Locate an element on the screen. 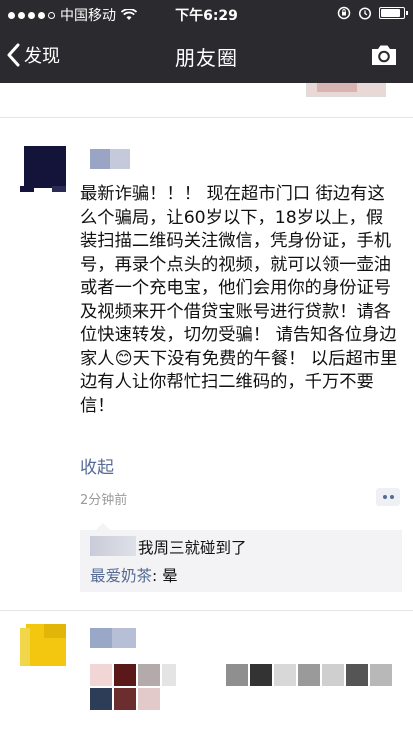 Image resolution: width=413 pixels, height=733 pixels. rotation-lock-icon is located at coordinates (344, 13).